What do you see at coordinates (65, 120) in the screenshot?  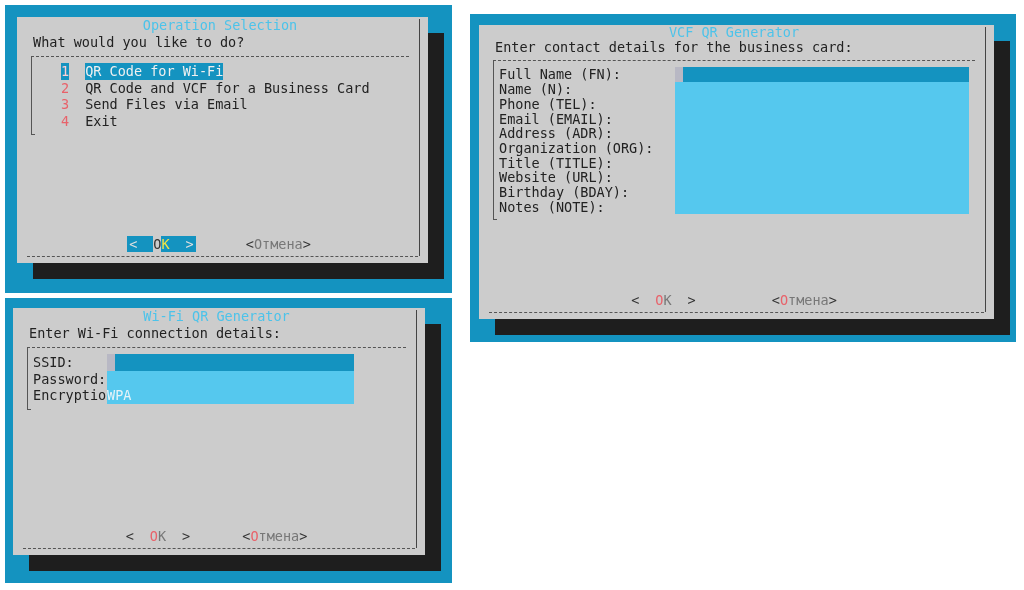 I see `menu-item-number: 4` at bounding box center [65, 120].